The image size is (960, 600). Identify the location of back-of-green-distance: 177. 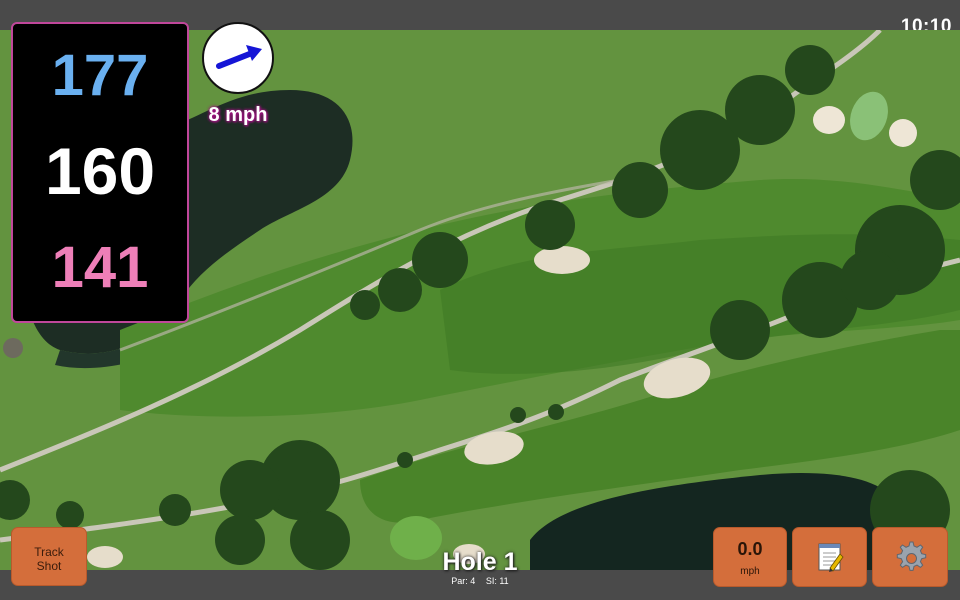
(100, 75).